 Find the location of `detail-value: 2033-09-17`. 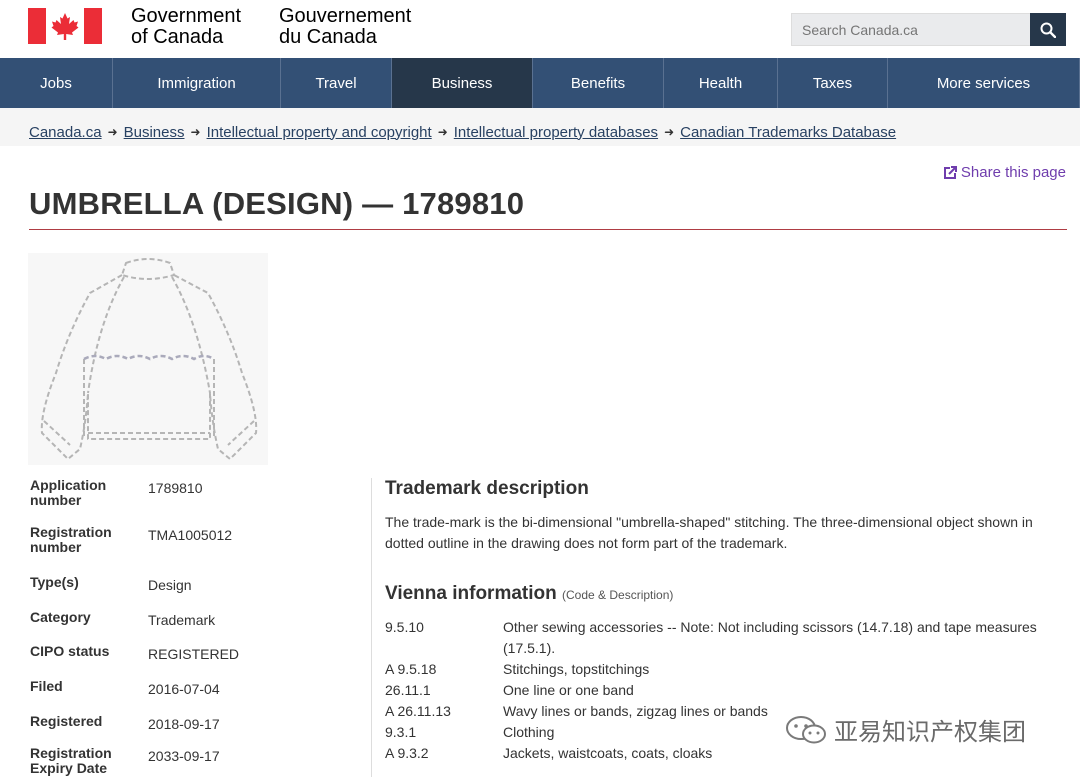

detail-value: 2033-09-17 is located at coordinates (184, 756).